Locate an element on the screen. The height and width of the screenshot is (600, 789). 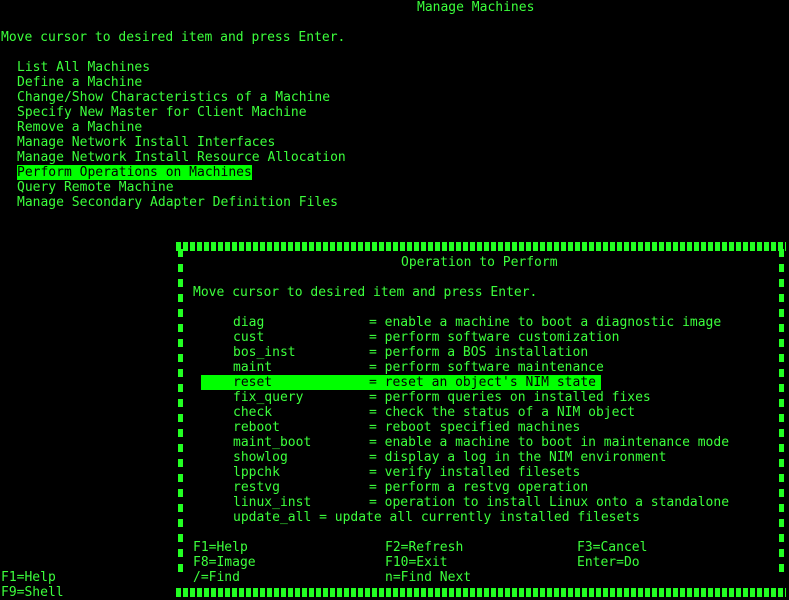
popup-key-exit: F10=Exit is located at coordinates (416, 562).